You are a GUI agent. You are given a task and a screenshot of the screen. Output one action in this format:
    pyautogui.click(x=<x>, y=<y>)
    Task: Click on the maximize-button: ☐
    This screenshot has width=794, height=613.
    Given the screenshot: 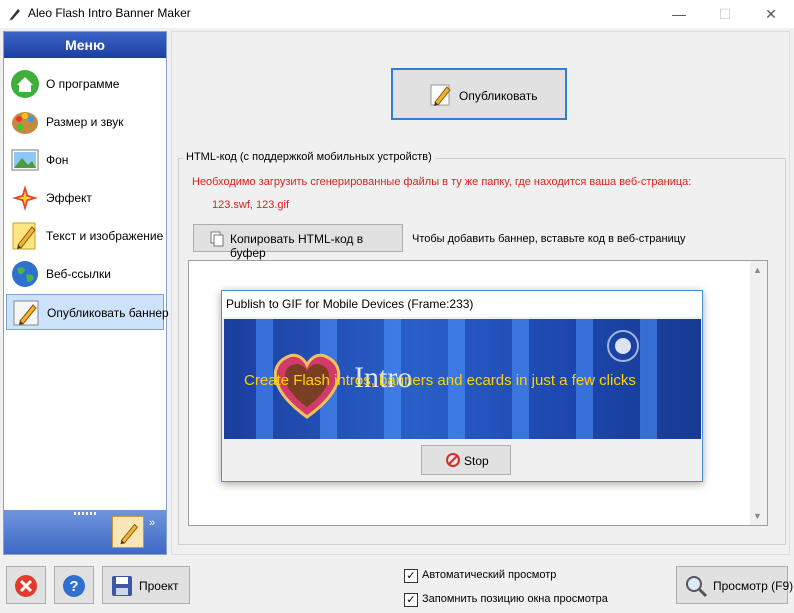 What is the action you would take?
    pyautogui.click(x=725, y=14)
    